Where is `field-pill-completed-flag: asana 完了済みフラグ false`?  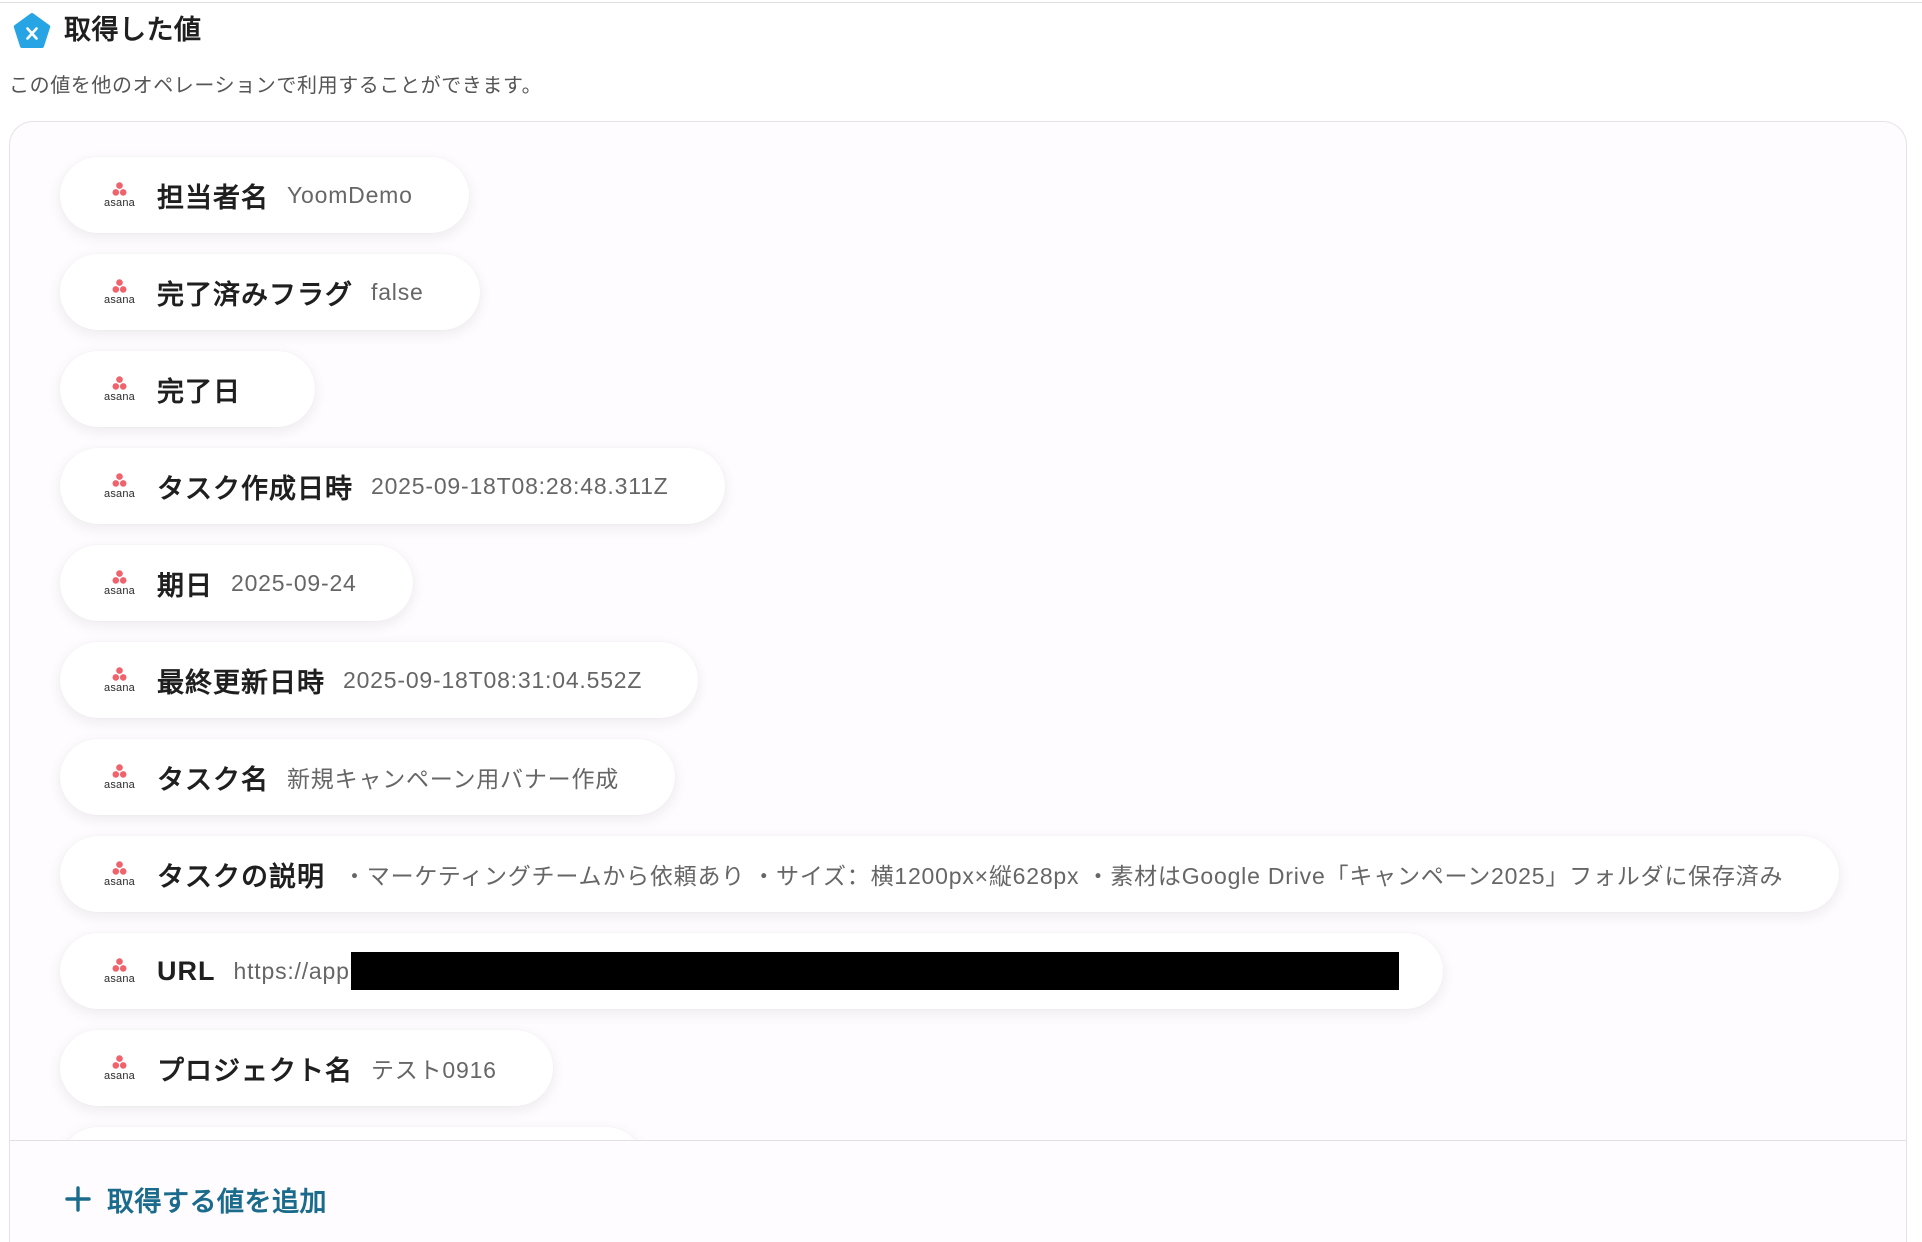 field-pill-completed-flag: asana 完了済みフラグ false is located at coordinates (270, 292).